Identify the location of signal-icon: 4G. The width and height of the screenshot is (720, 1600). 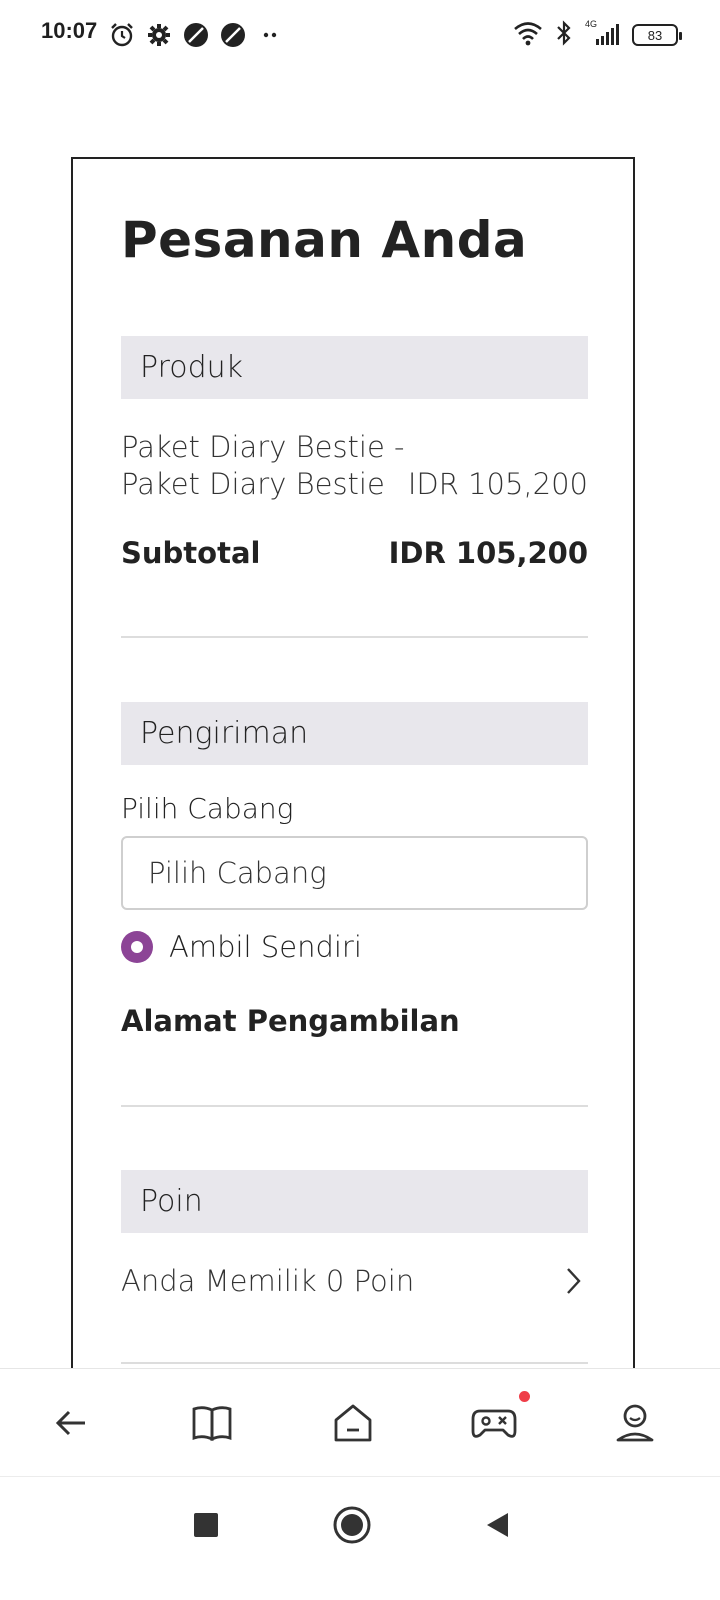
(603, 34).